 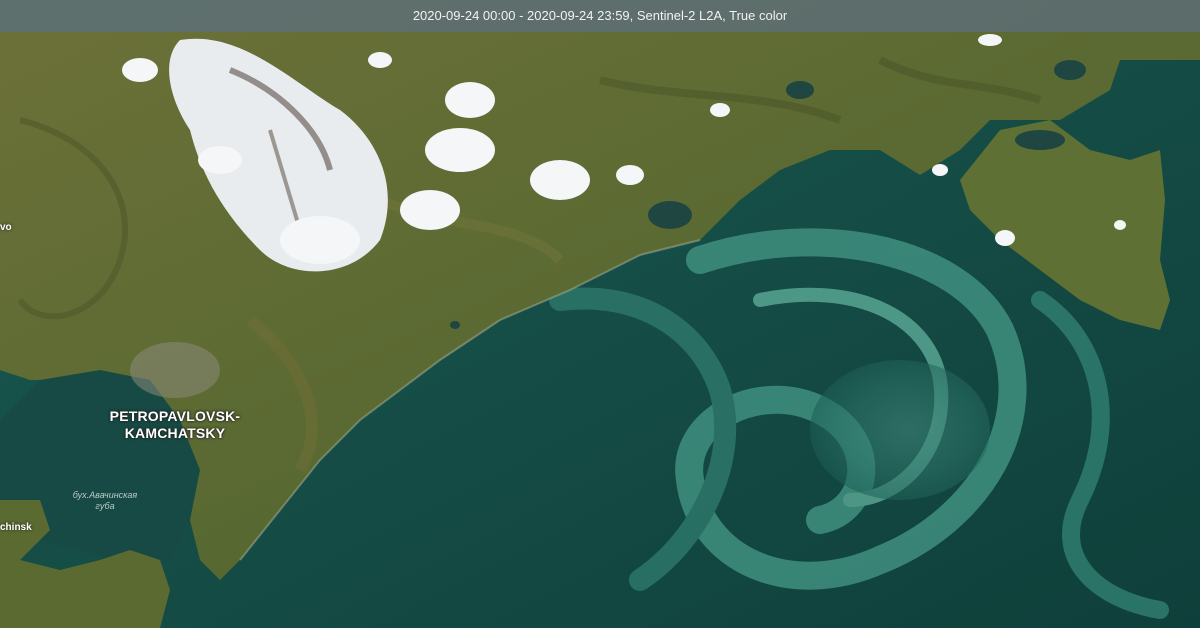 I want to click on city-label-line1: PETROPAVLOVSK-, so click(x=175, y=416).